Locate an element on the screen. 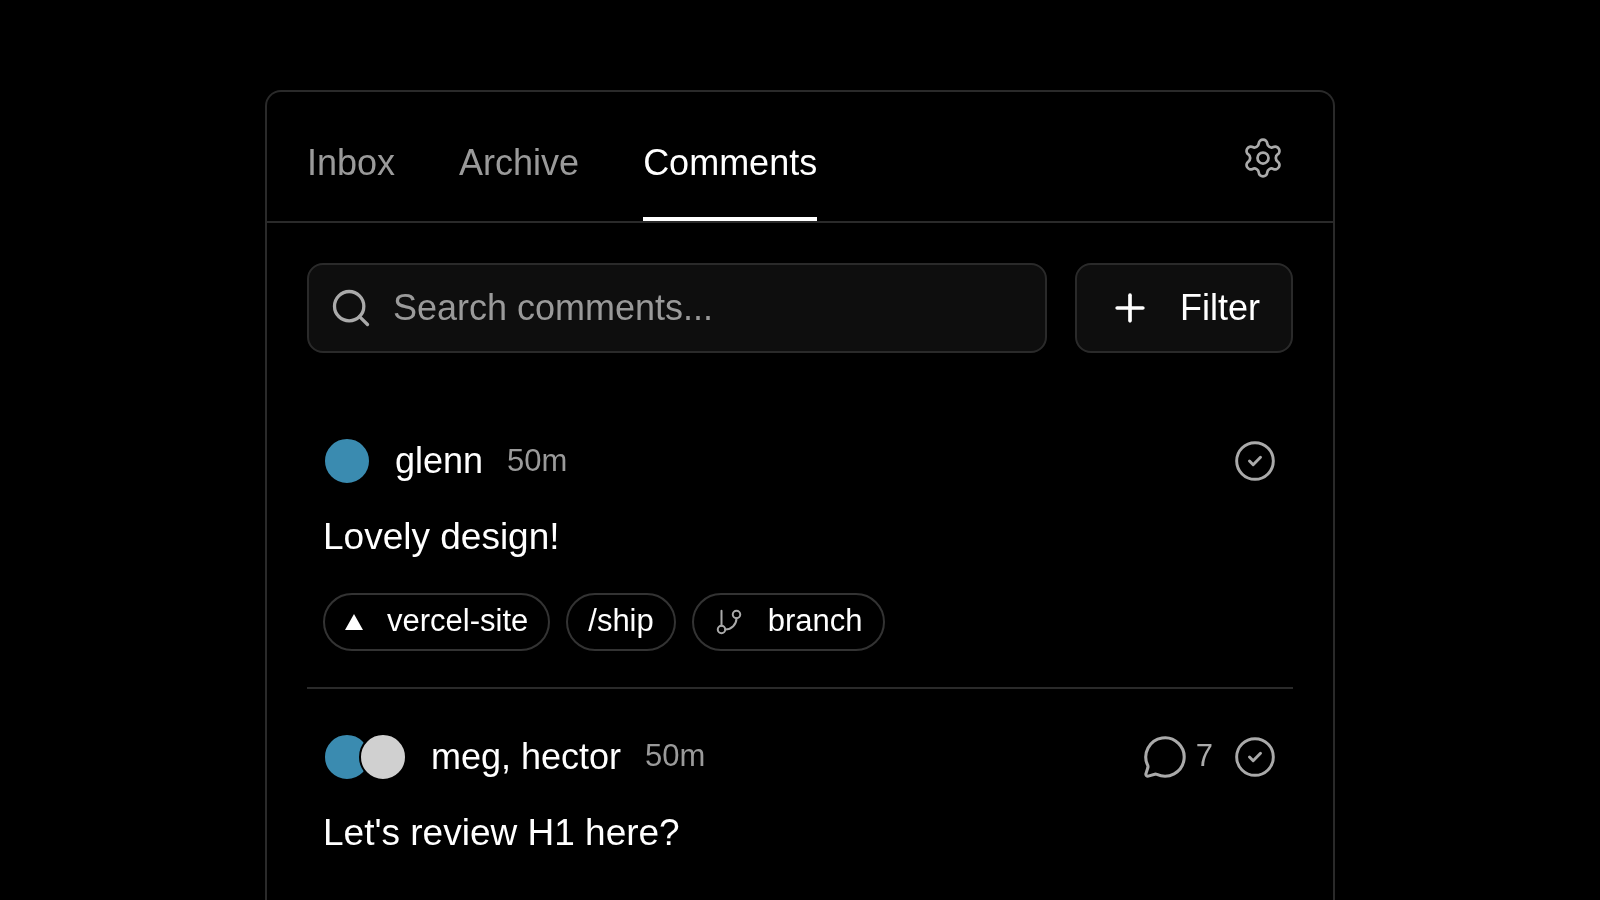 The height and width of the screenshot is (900, 1600). reply-count: 7 is located at coordinates (1204, 756).